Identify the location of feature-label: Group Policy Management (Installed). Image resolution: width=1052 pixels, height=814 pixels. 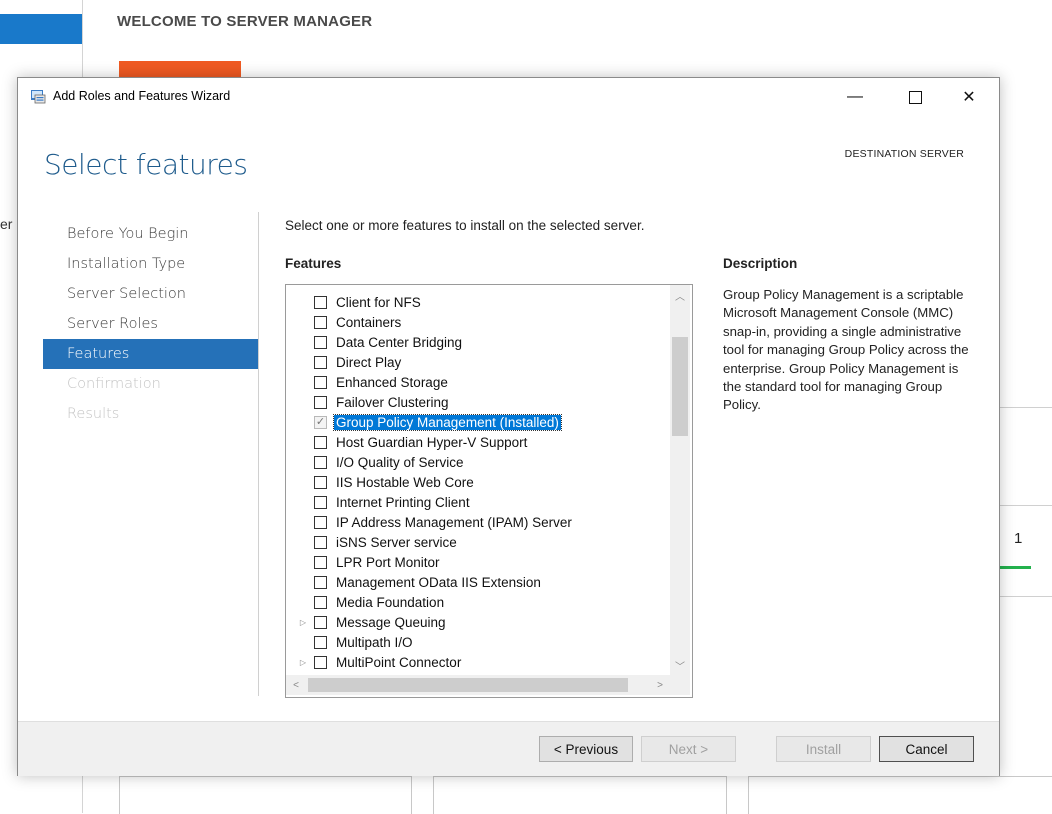
(447, 422).